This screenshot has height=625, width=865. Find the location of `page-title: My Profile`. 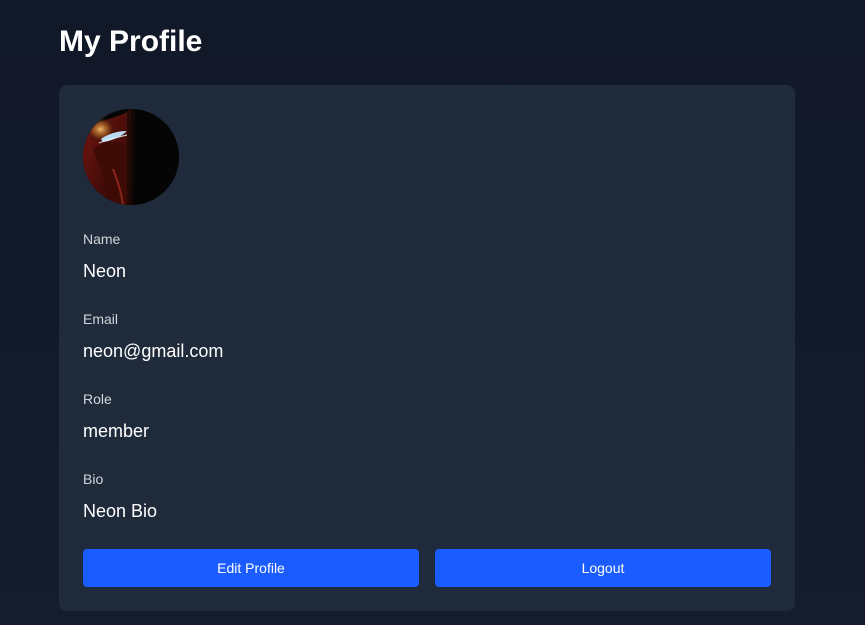

page-title: My Profile is located at coordinates (131, 41).